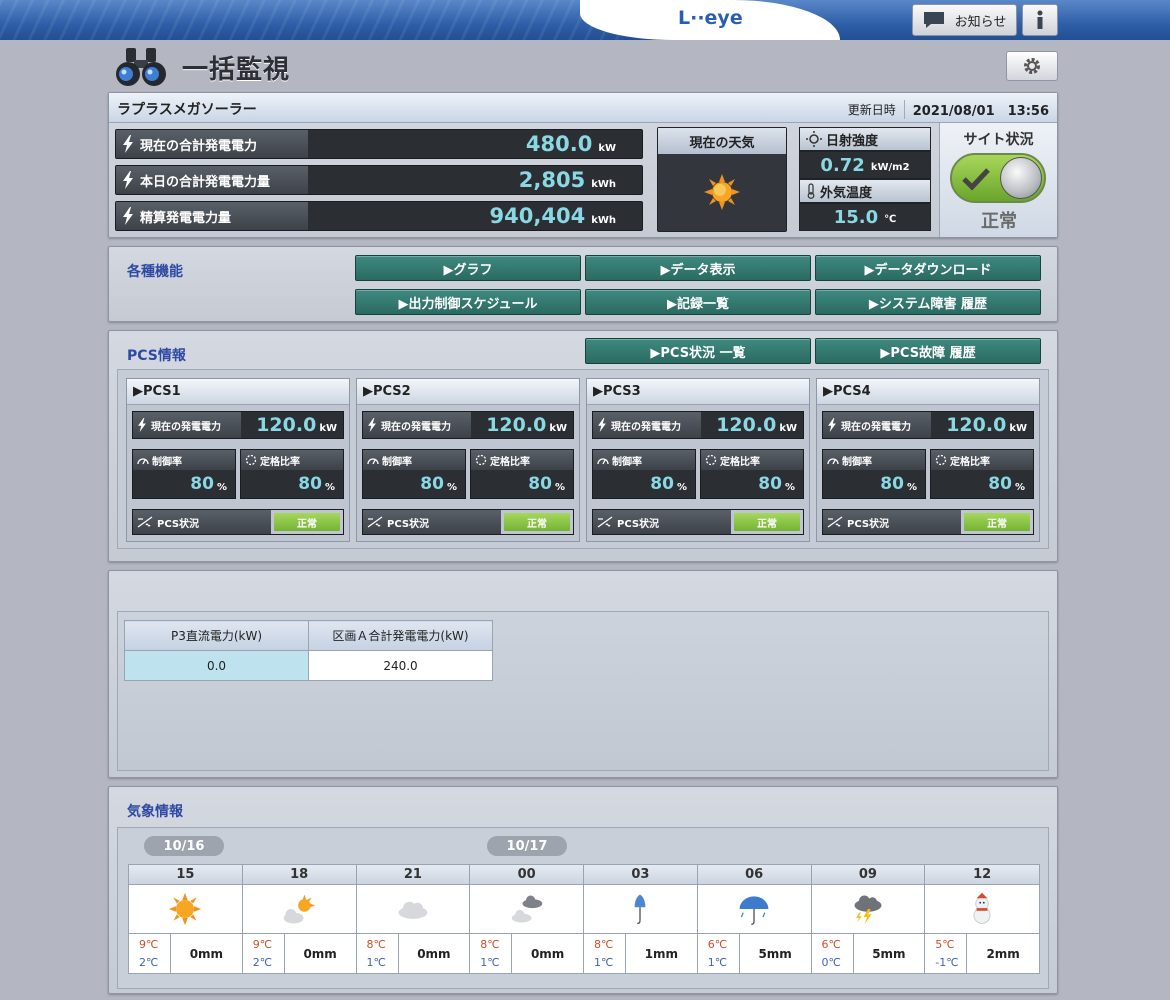 The height and width of the screenshot is (1000, 1170). Describe the element at coordinates (661, 953) in the screenshot. I see `rainfall: 1mm` at that location.